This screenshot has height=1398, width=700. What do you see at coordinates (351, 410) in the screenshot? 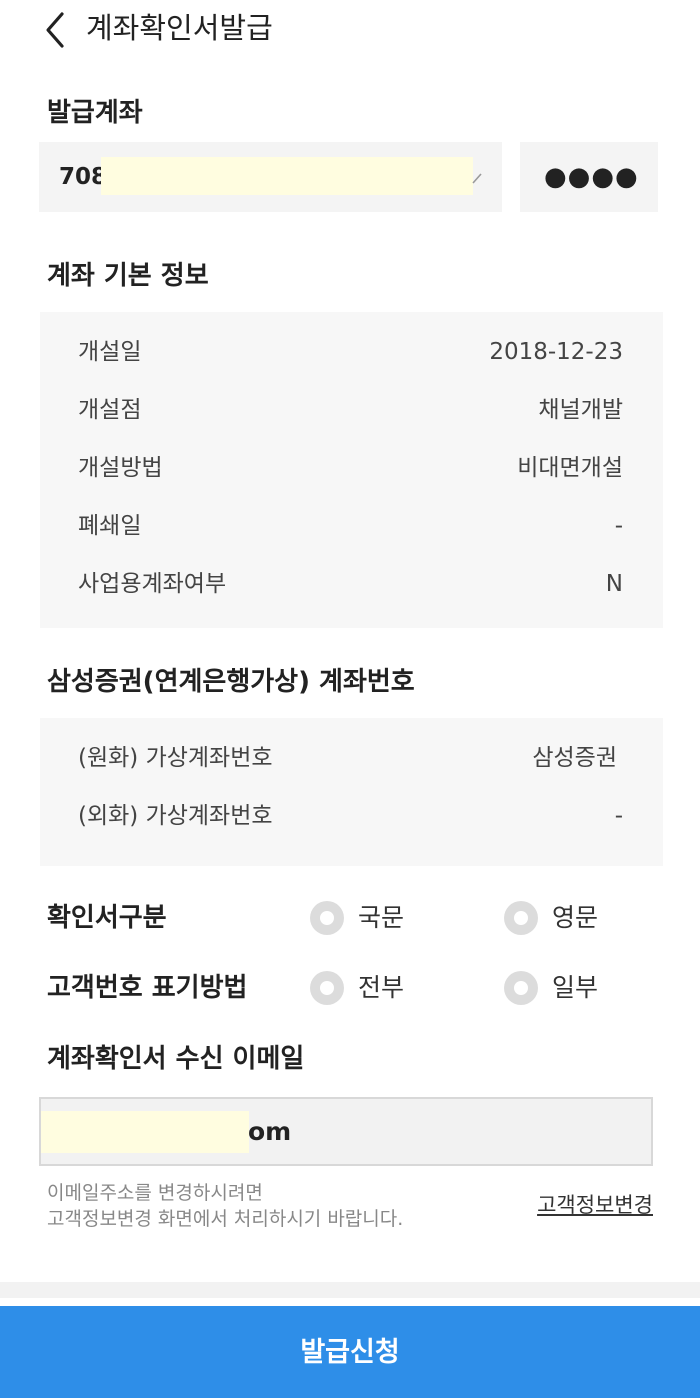
I see `info-row-open-branch: 개설점 채널개발` at bounding box center [351, 410].